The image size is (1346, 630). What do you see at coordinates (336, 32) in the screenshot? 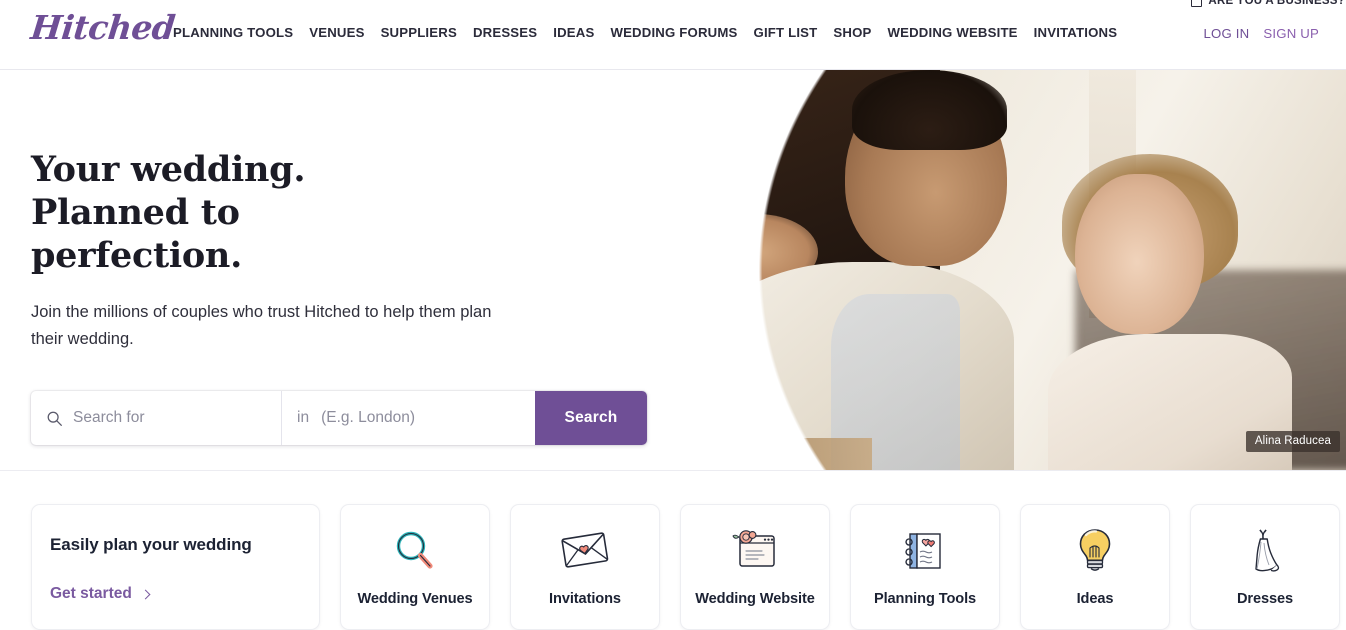
I see `nav-item-venues: VENUES` at bounding box center [336, 32].